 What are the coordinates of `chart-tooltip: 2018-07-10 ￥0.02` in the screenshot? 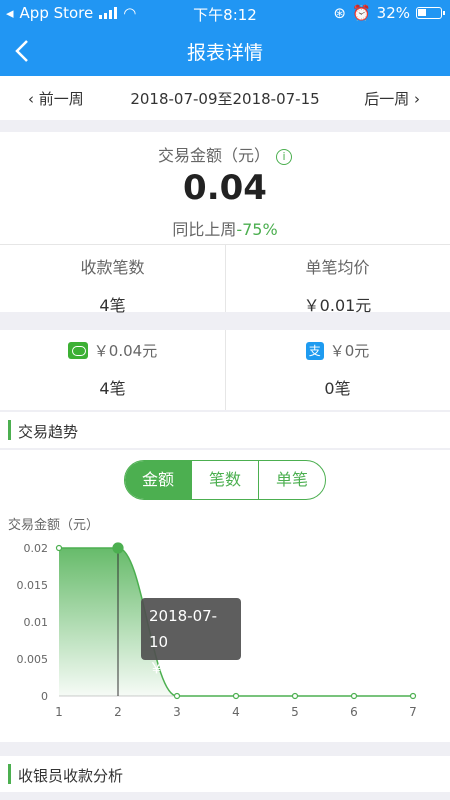 It's located at (191, 637).